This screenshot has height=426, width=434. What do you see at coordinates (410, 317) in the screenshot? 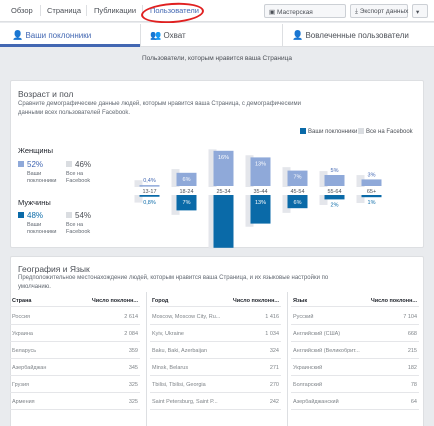
I see `languages-row-count: 7 104` at bounding box center [410, 317].